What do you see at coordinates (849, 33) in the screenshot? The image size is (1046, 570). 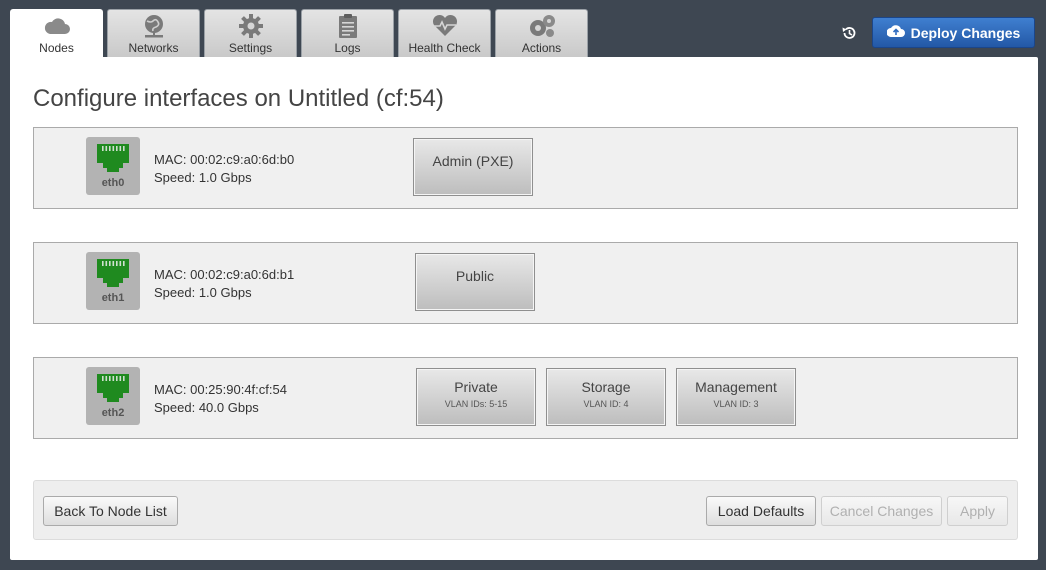 I see `history-icon` at bounding box center [849, 33].